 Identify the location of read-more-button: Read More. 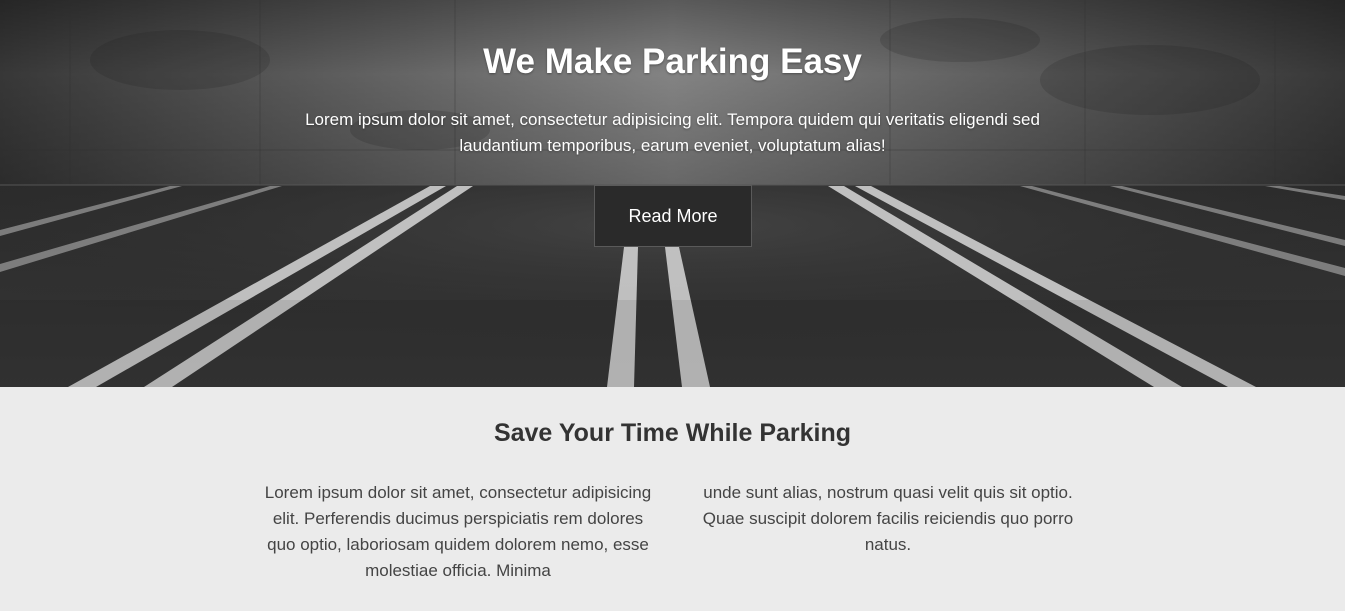
(673, 216).